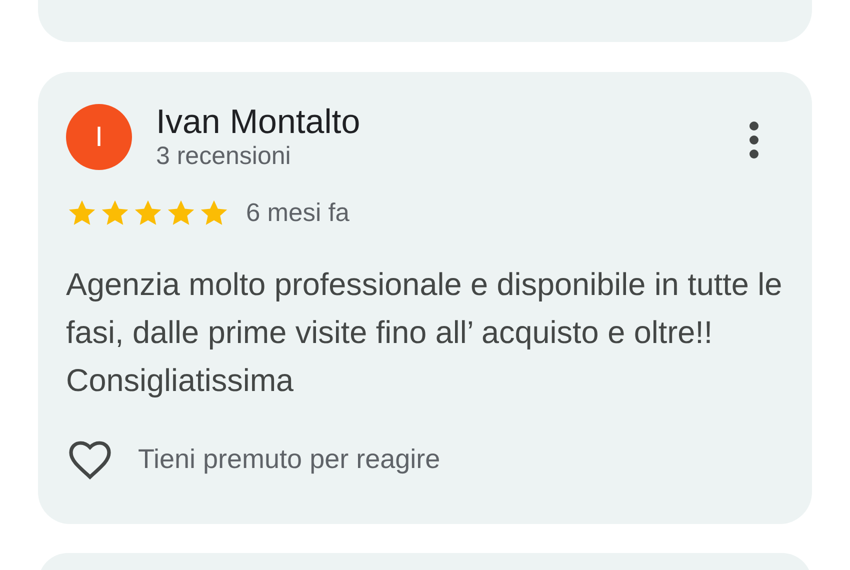 Image resolution: width=850 pixels, height=570 pixels. Describe the element at coordinates (289, 459) in the screenshot. I see `reaction-hint: Tieni premuto per reagire` at that location.